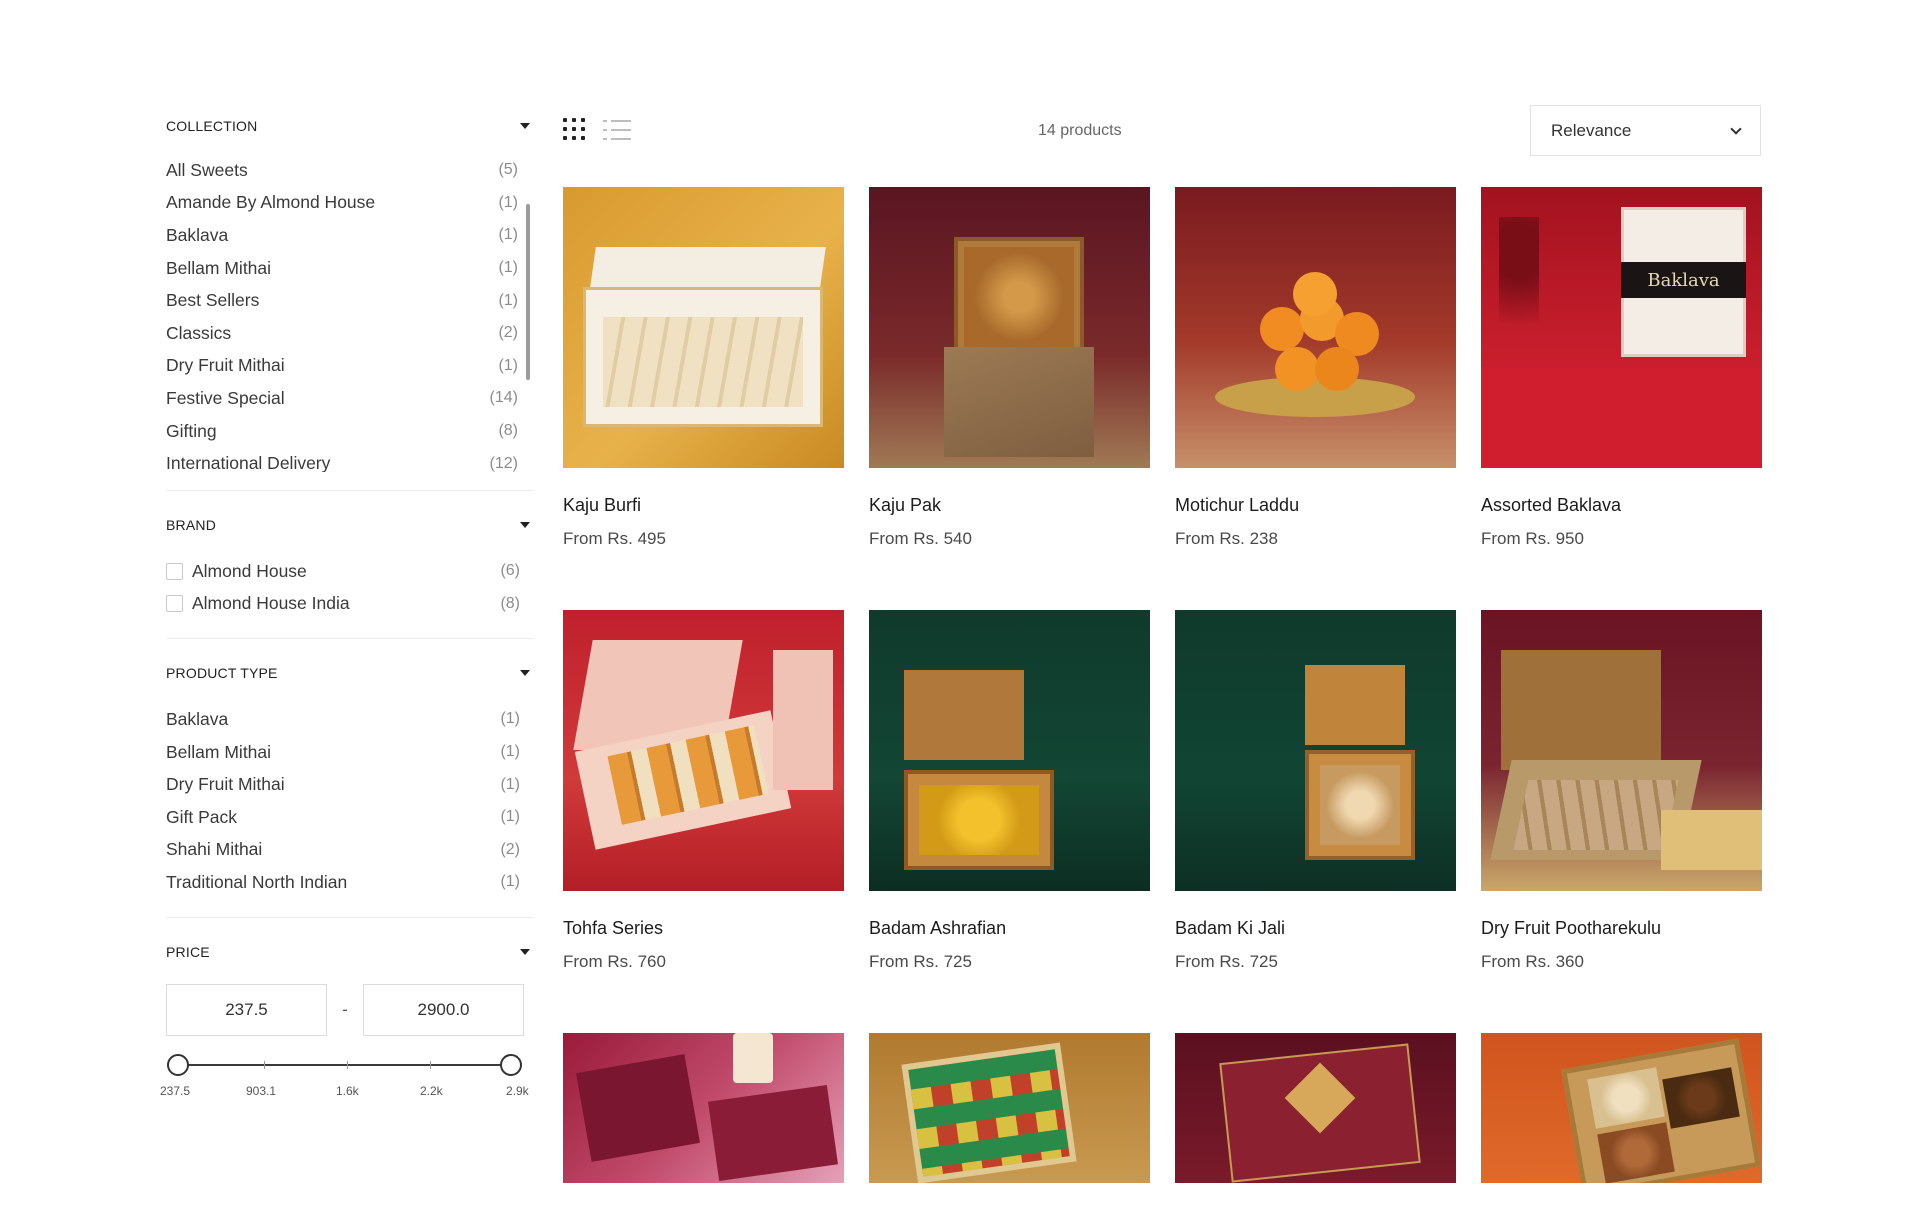 Image resolution: width=1920 pixels, height=1224 pixels. Describe the element at coordinates (350, 431) in the screenshot. I see `collection-item: Gifting (8)` at that location.